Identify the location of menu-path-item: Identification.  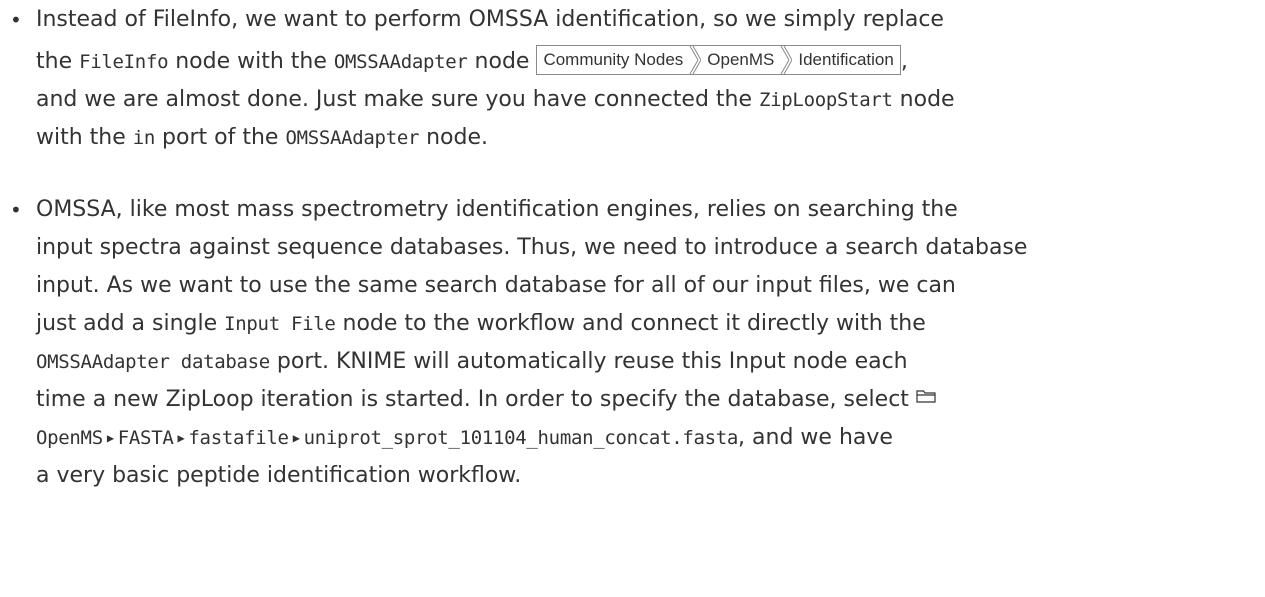
(846, 59).